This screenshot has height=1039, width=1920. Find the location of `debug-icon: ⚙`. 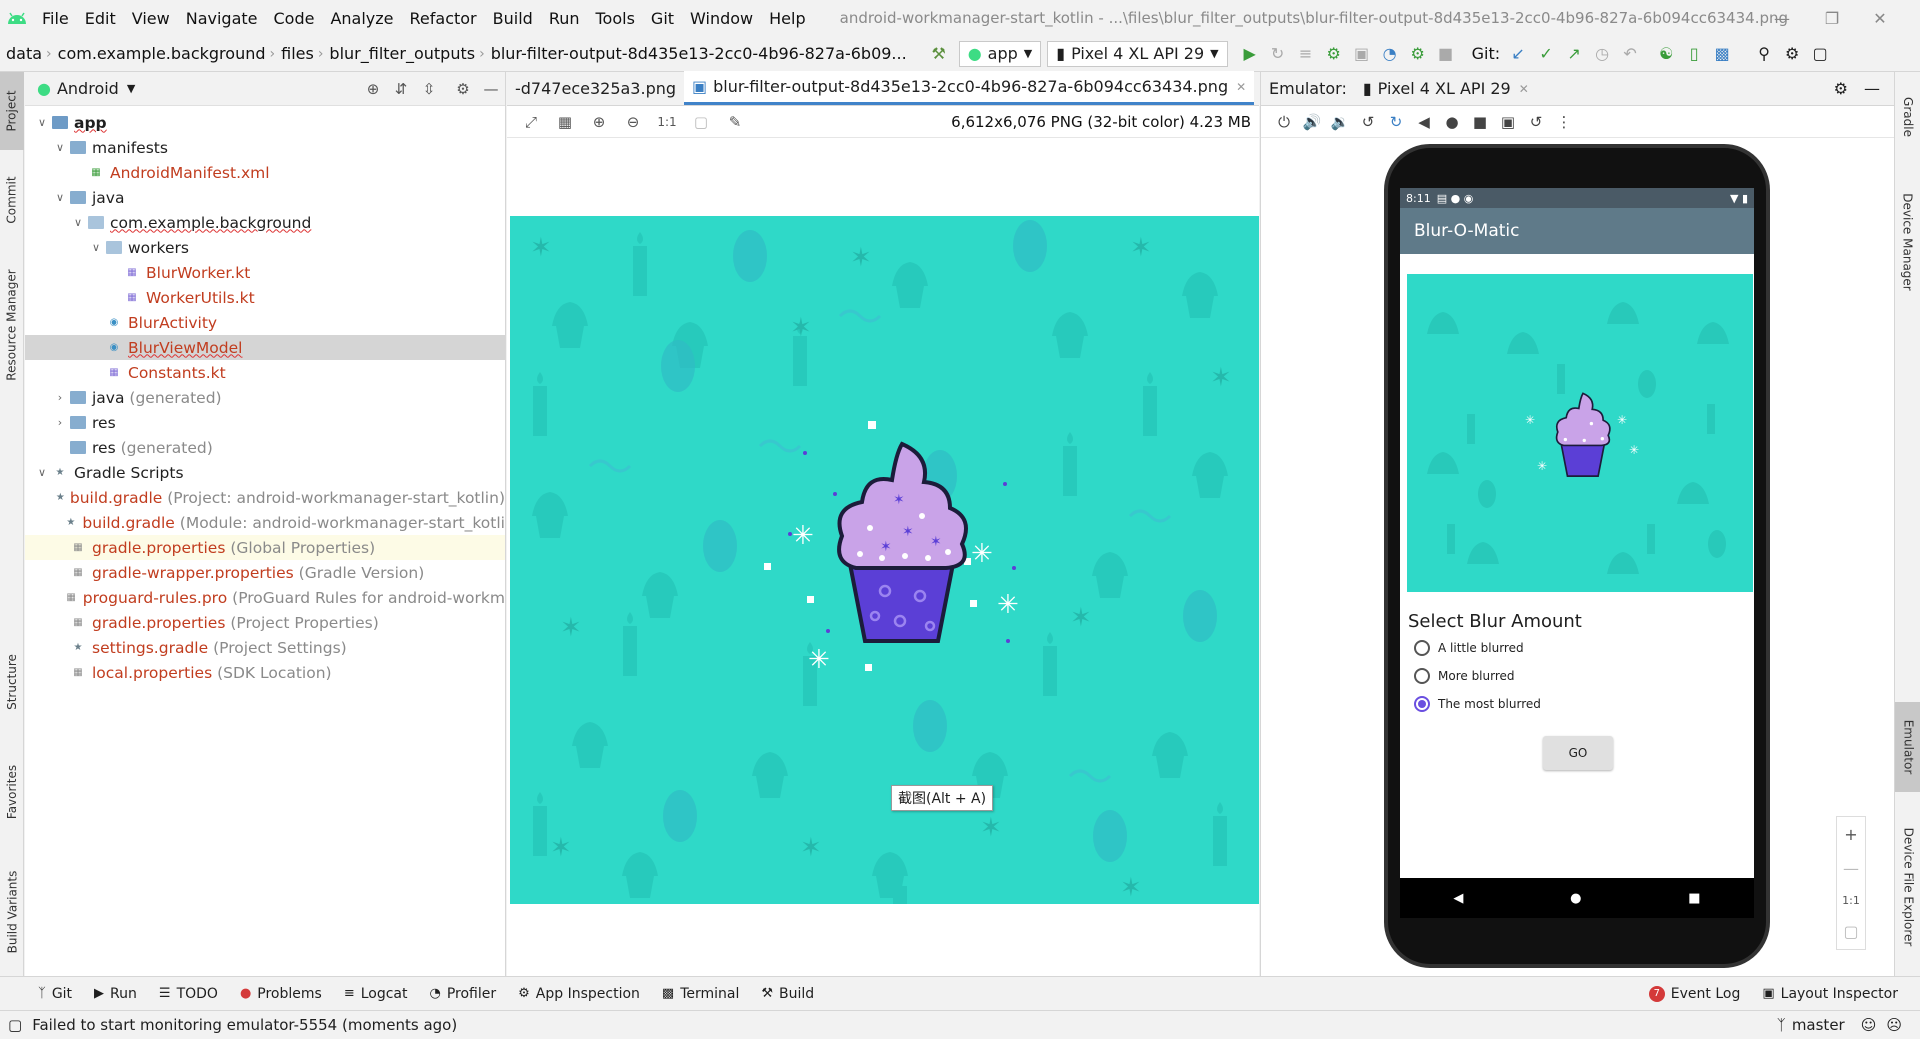

debug-icon: ⚙ is located at coordinates (1334, 54).